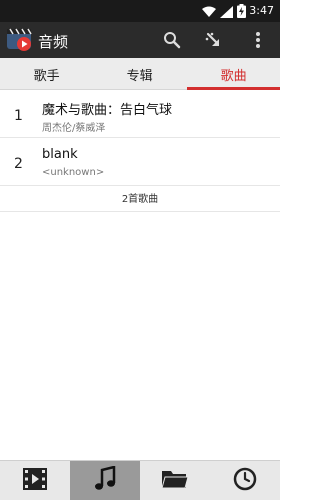  Describe the element at coordinates (209, 12) in the screenshot. I see `wifi-icon` at that location.